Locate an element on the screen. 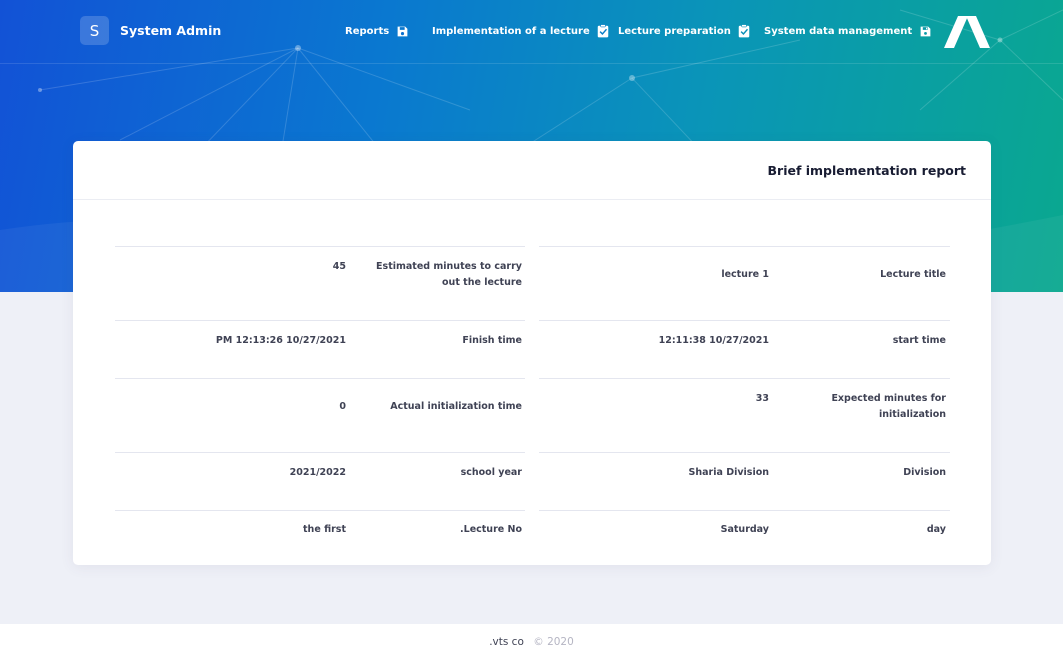 The width and height of the screenshot is (1063, 660). brand-initial: S is located at coordinates (94, 30).